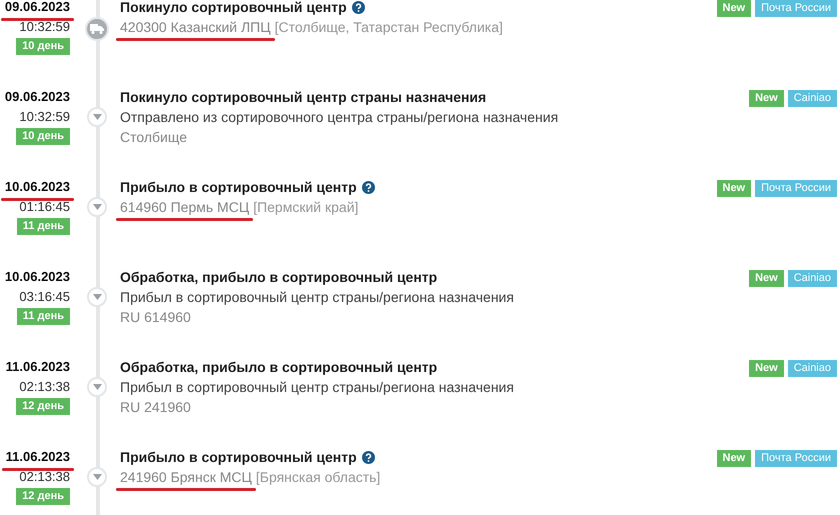 The height and width of the screenshot is (515, 840). What do you see at coordinates (303, 97) in the screenshot?
I see `event-title: Покинуло сортировочный центр страны назначения` at bounding box center [303, 97].